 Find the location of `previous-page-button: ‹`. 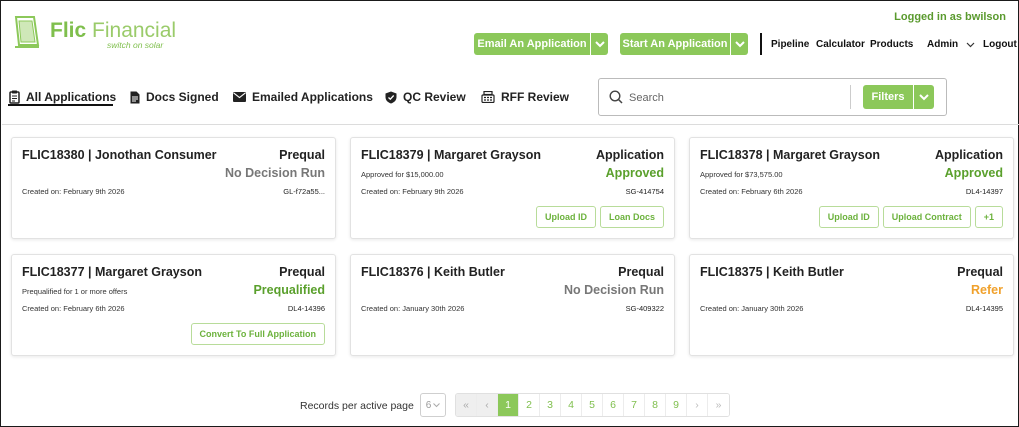

previous-page-button: ‹ is located at coordinates (487, 405).